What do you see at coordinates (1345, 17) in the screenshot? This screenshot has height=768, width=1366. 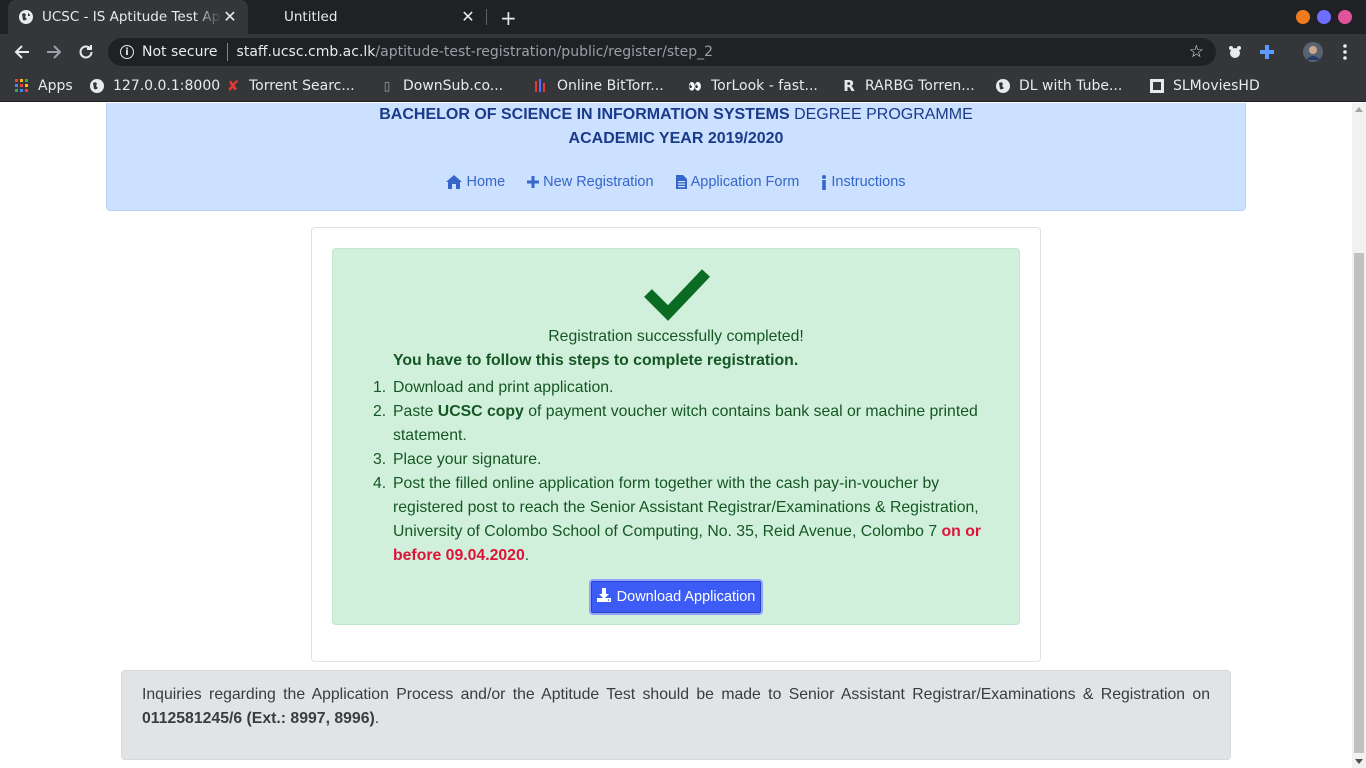 I see `close-window-button` at bounding box center [1345, 17].